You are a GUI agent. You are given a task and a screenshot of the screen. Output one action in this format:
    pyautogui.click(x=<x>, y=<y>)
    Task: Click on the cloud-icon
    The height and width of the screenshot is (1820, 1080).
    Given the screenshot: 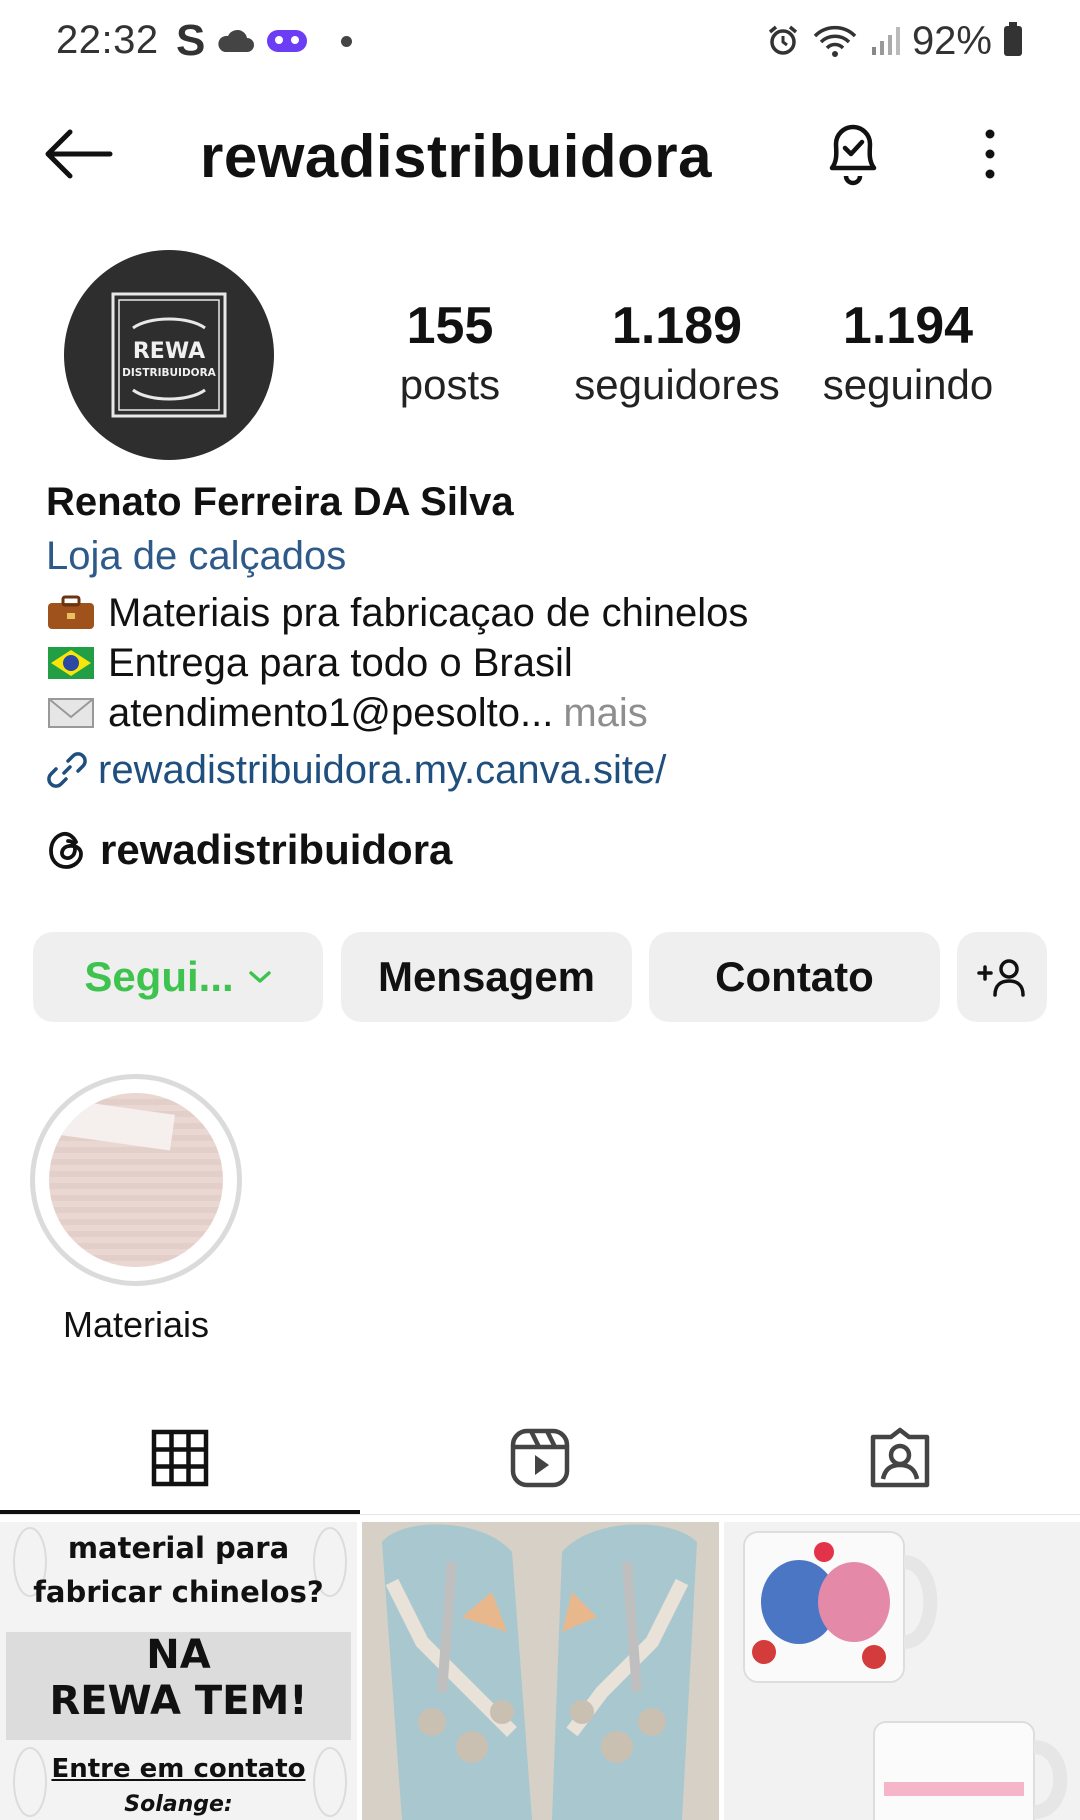 What is the action you would take?
    pyautogui.click(x=236, y=40)
    